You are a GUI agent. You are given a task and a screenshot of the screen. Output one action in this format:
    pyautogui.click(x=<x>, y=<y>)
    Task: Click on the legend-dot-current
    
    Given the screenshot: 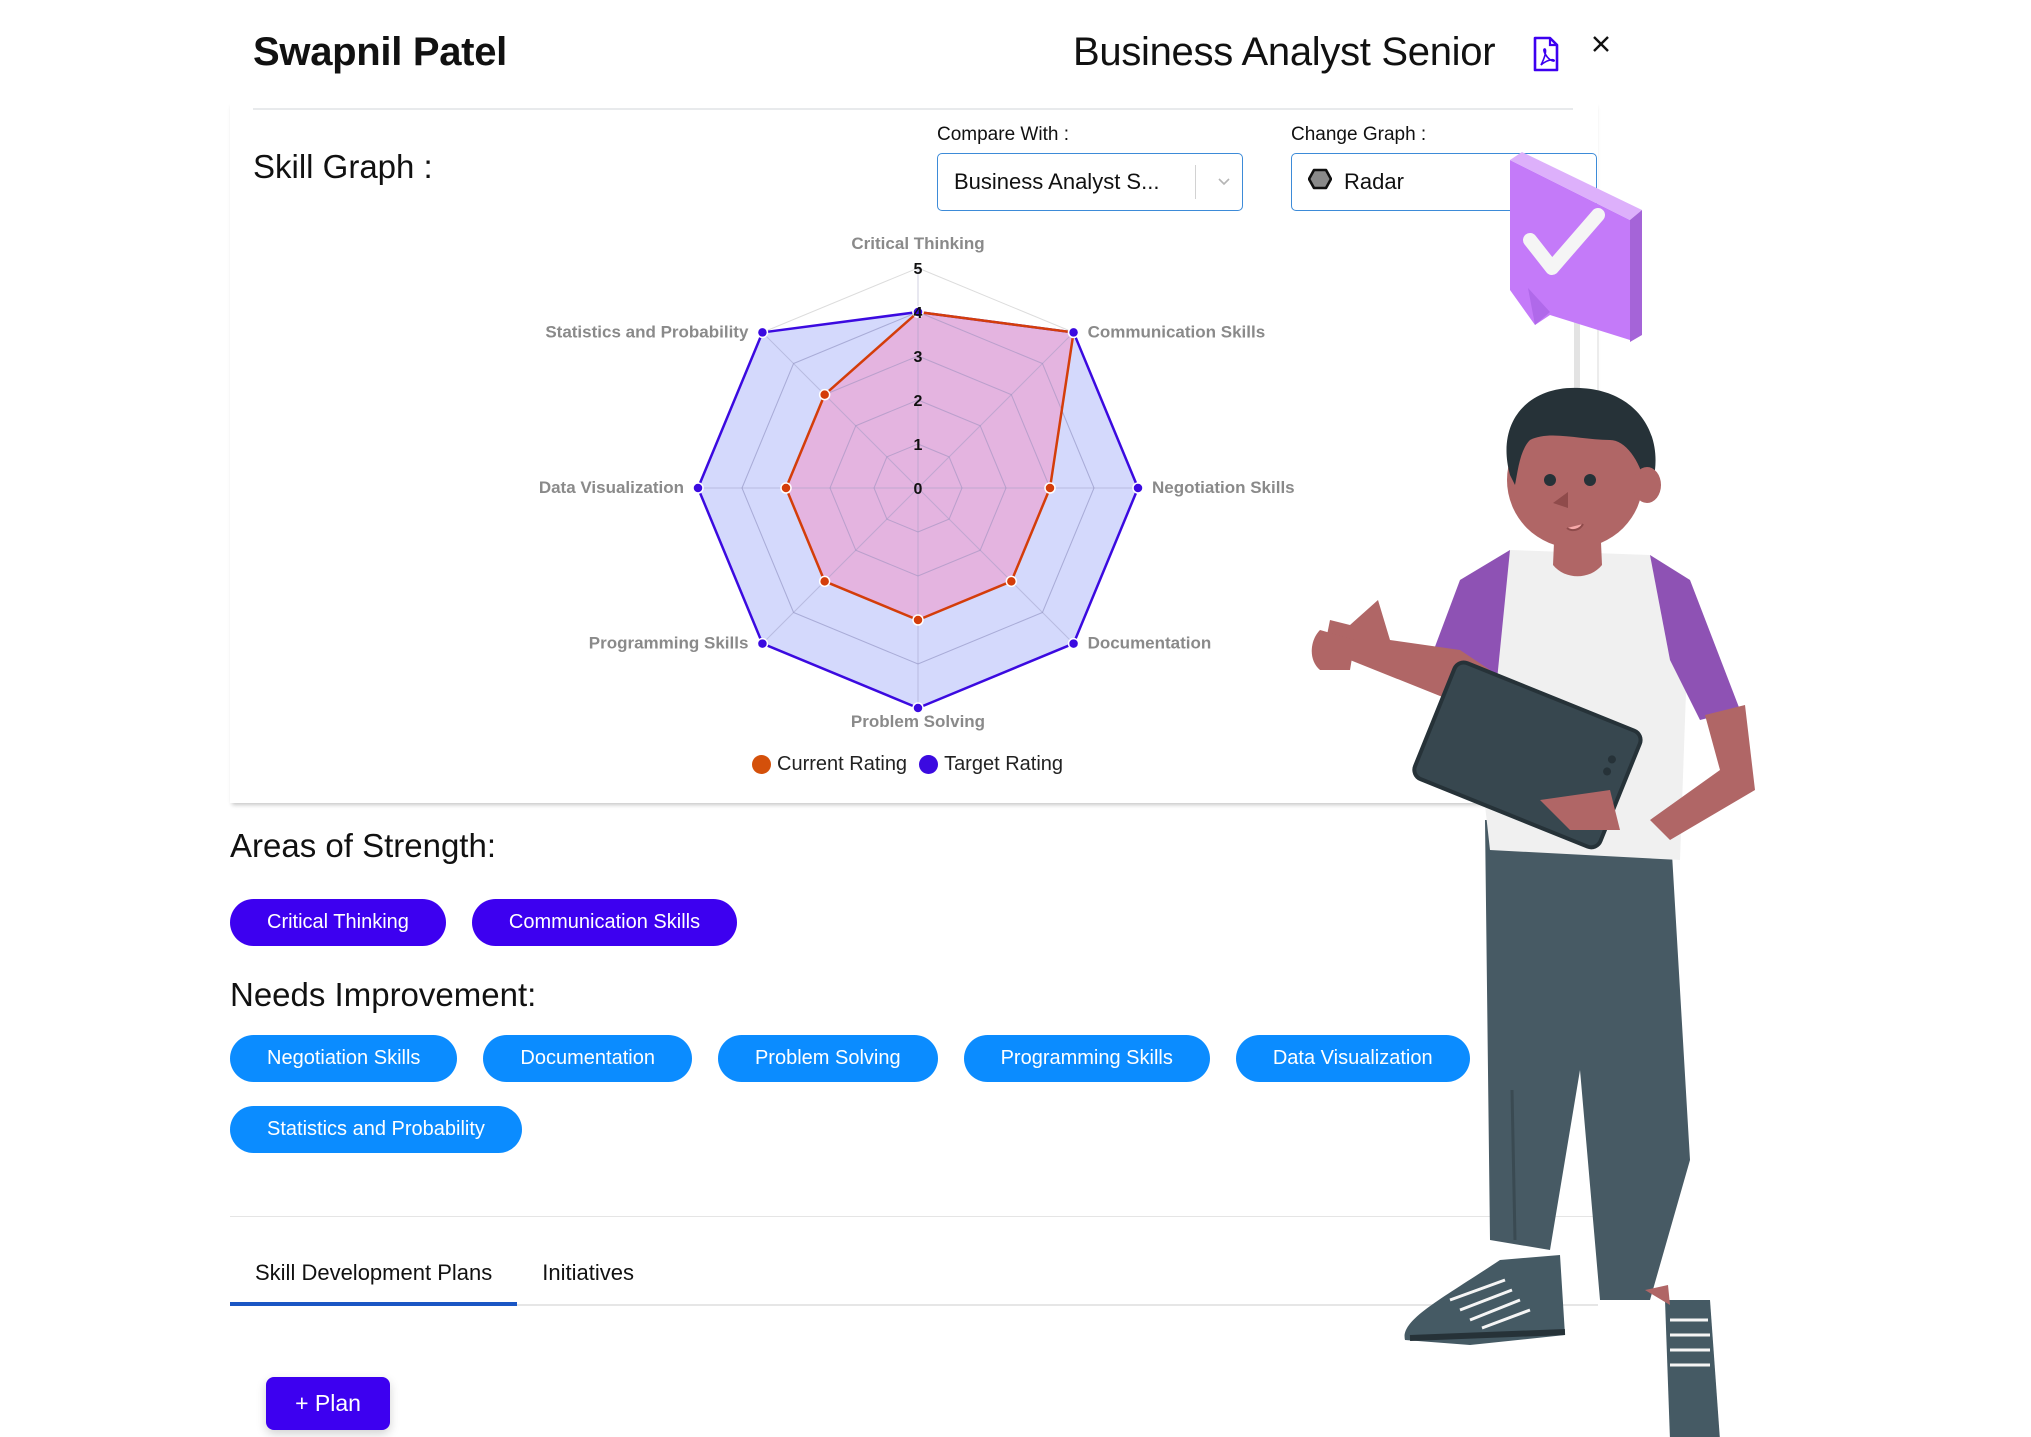 What is the action you would take?
    pyautogui.click(x=761, y=764)
    